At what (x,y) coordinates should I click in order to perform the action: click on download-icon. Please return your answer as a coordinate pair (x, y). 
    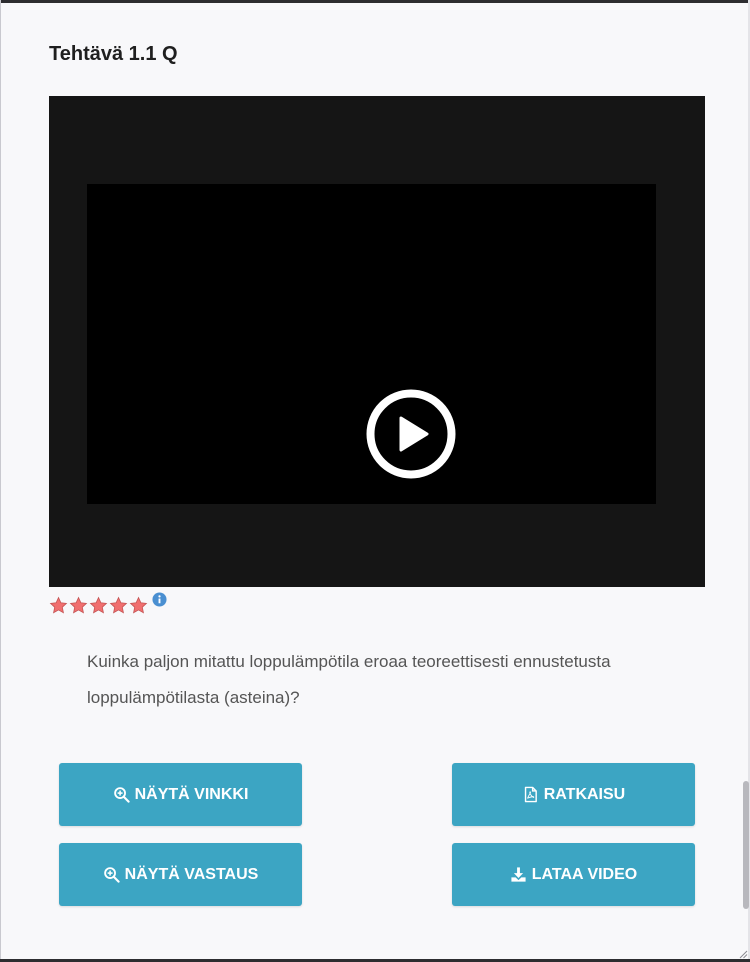
    Looking at the image, I should click on (518, 874).